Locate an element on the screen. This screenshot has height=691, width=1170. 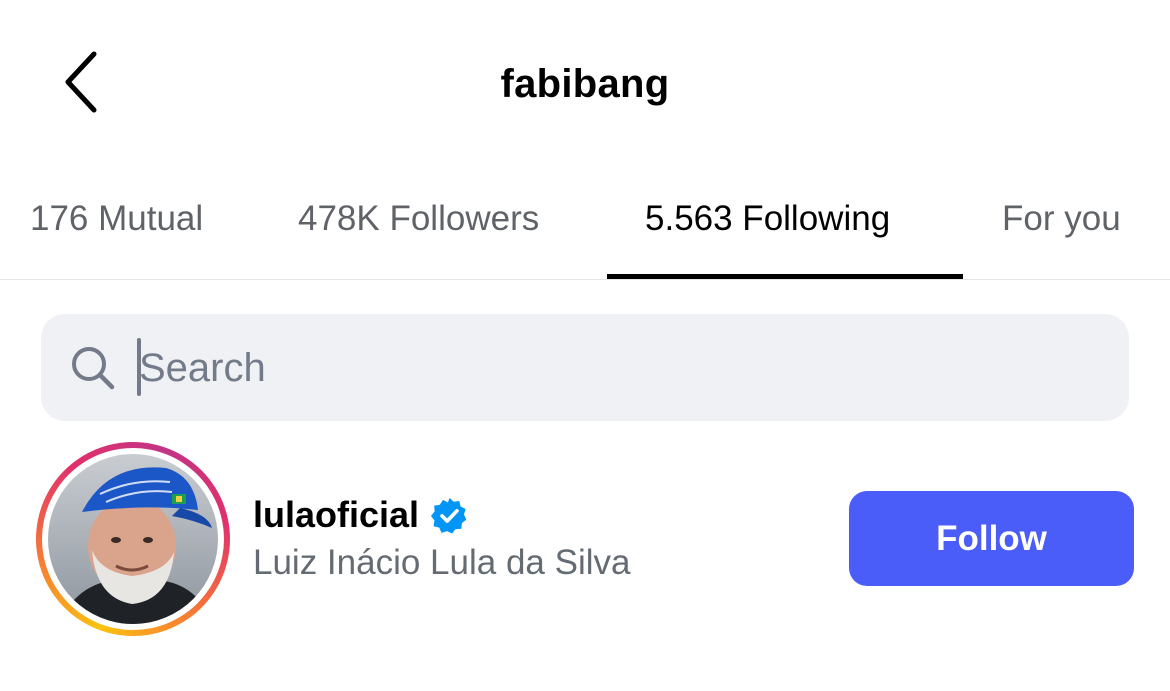
divider is located at coordinates (585, 279).